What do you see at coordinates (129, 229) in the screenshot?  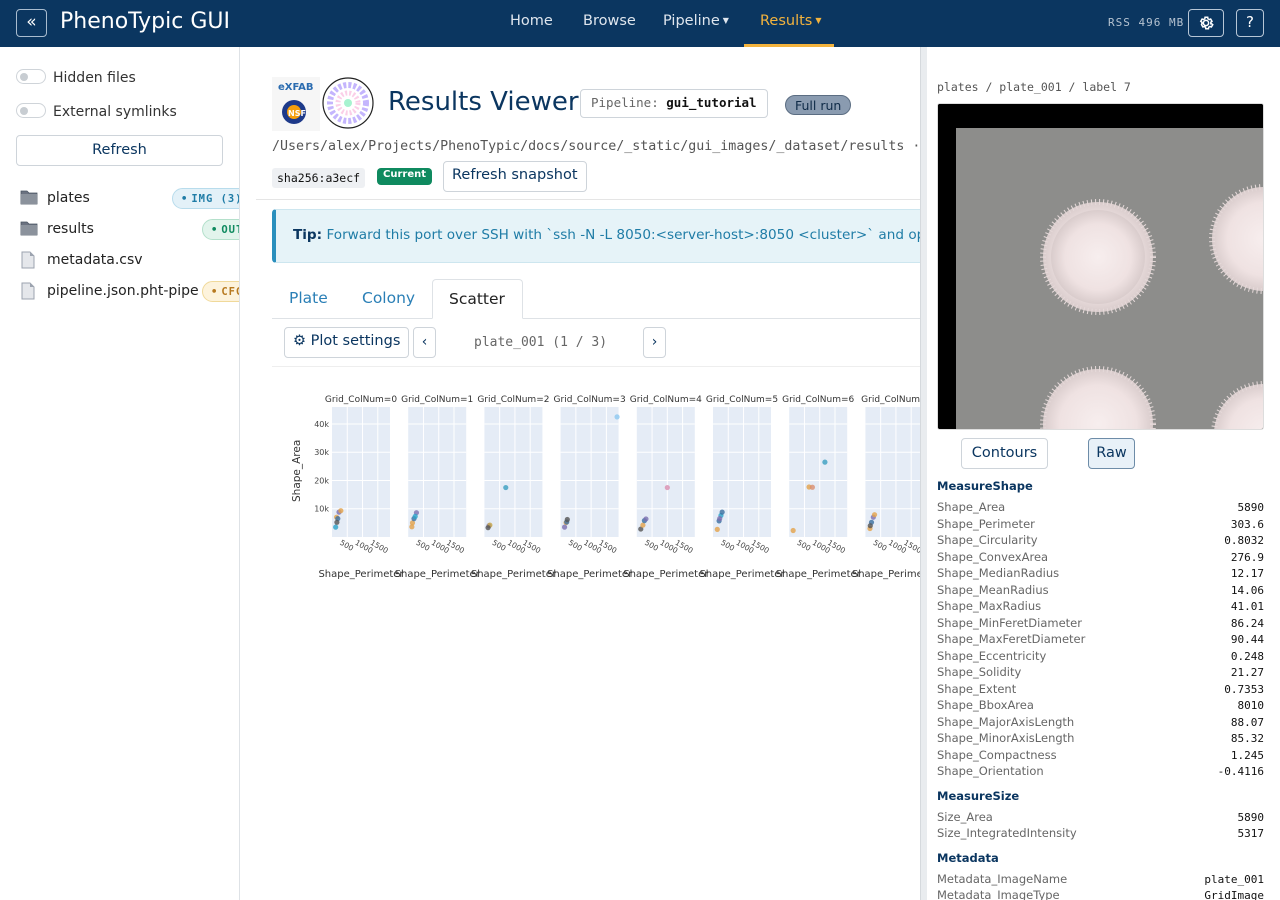 I see `file-item-results: results OUT` at bounding box center [129, 229].